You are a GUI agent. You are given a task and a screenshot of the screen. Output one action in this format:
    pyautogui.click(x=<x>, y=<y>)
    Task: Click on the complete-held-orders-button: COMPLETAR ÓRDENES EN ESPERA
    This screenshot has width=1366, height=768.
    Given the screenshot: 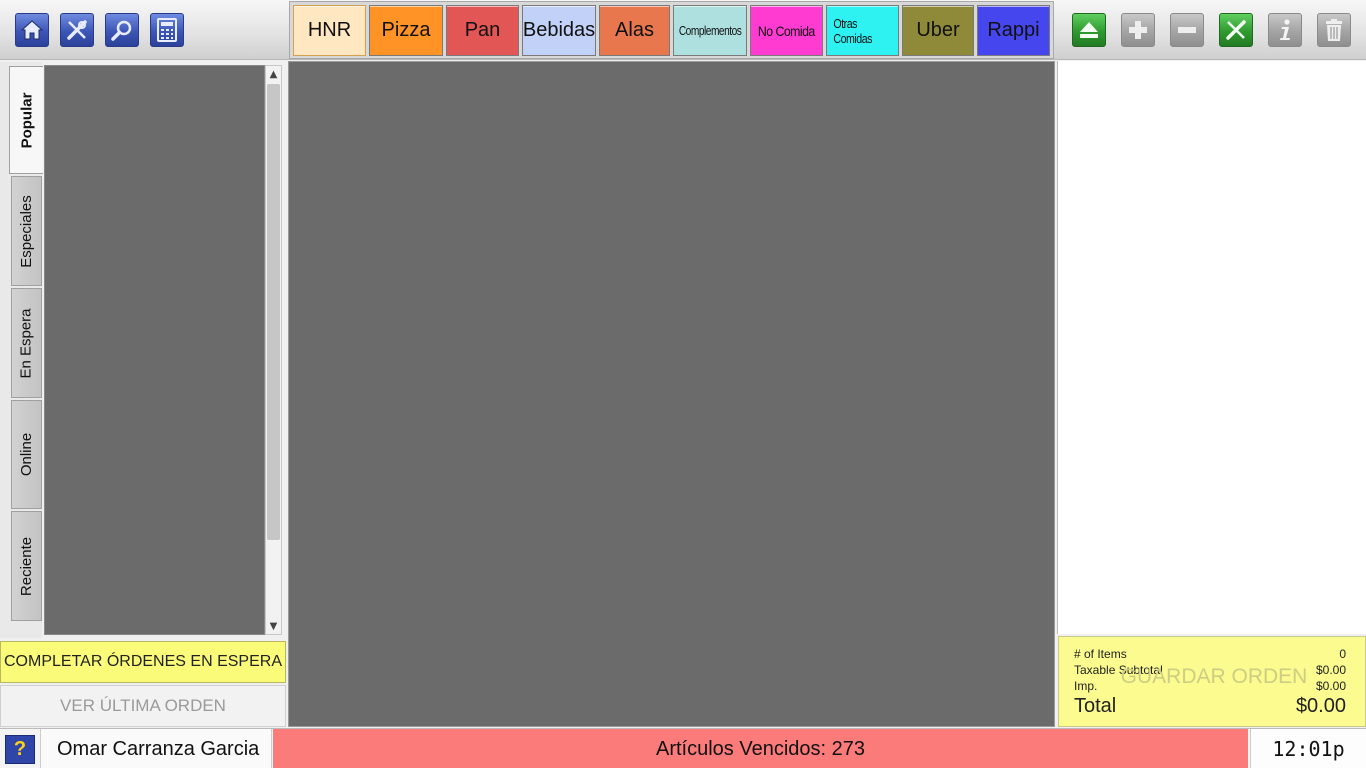 What is the action you would take?
    pyautogui.click(x=143, y=662)
    